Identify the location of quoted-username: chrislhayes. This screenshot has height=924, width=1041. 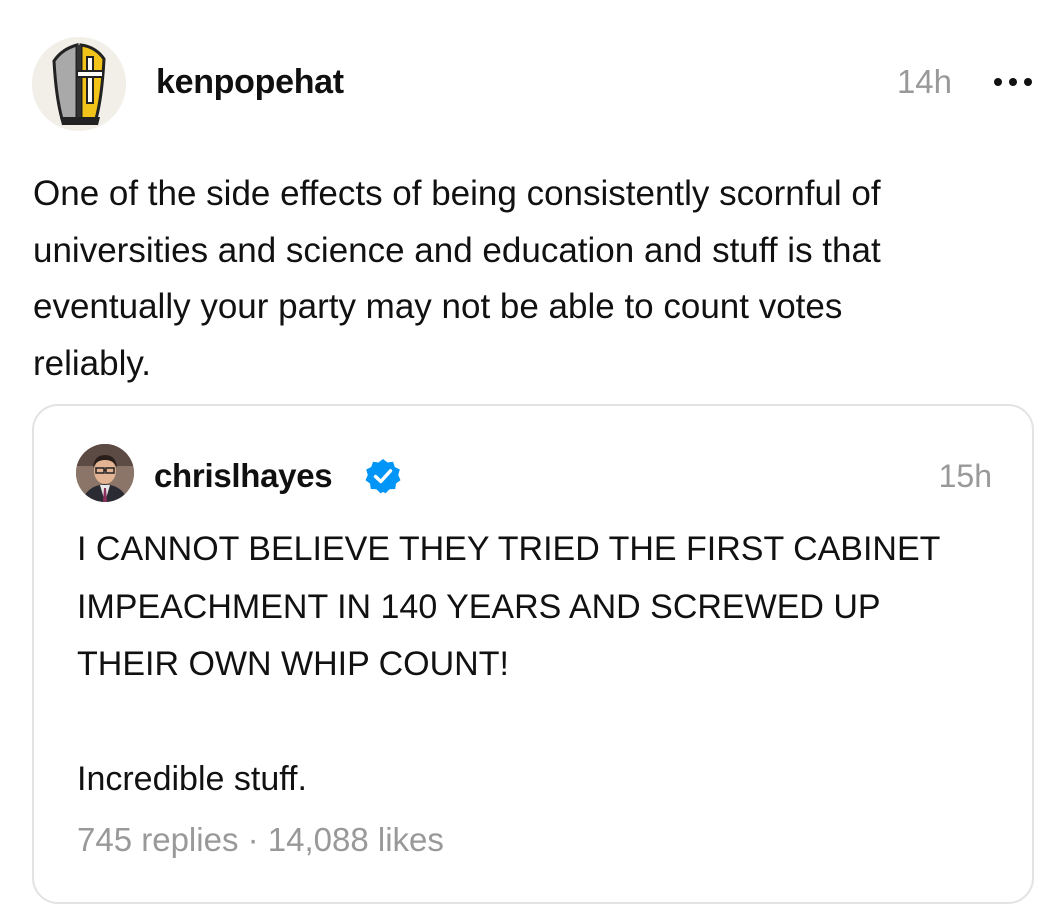
(243, 476).